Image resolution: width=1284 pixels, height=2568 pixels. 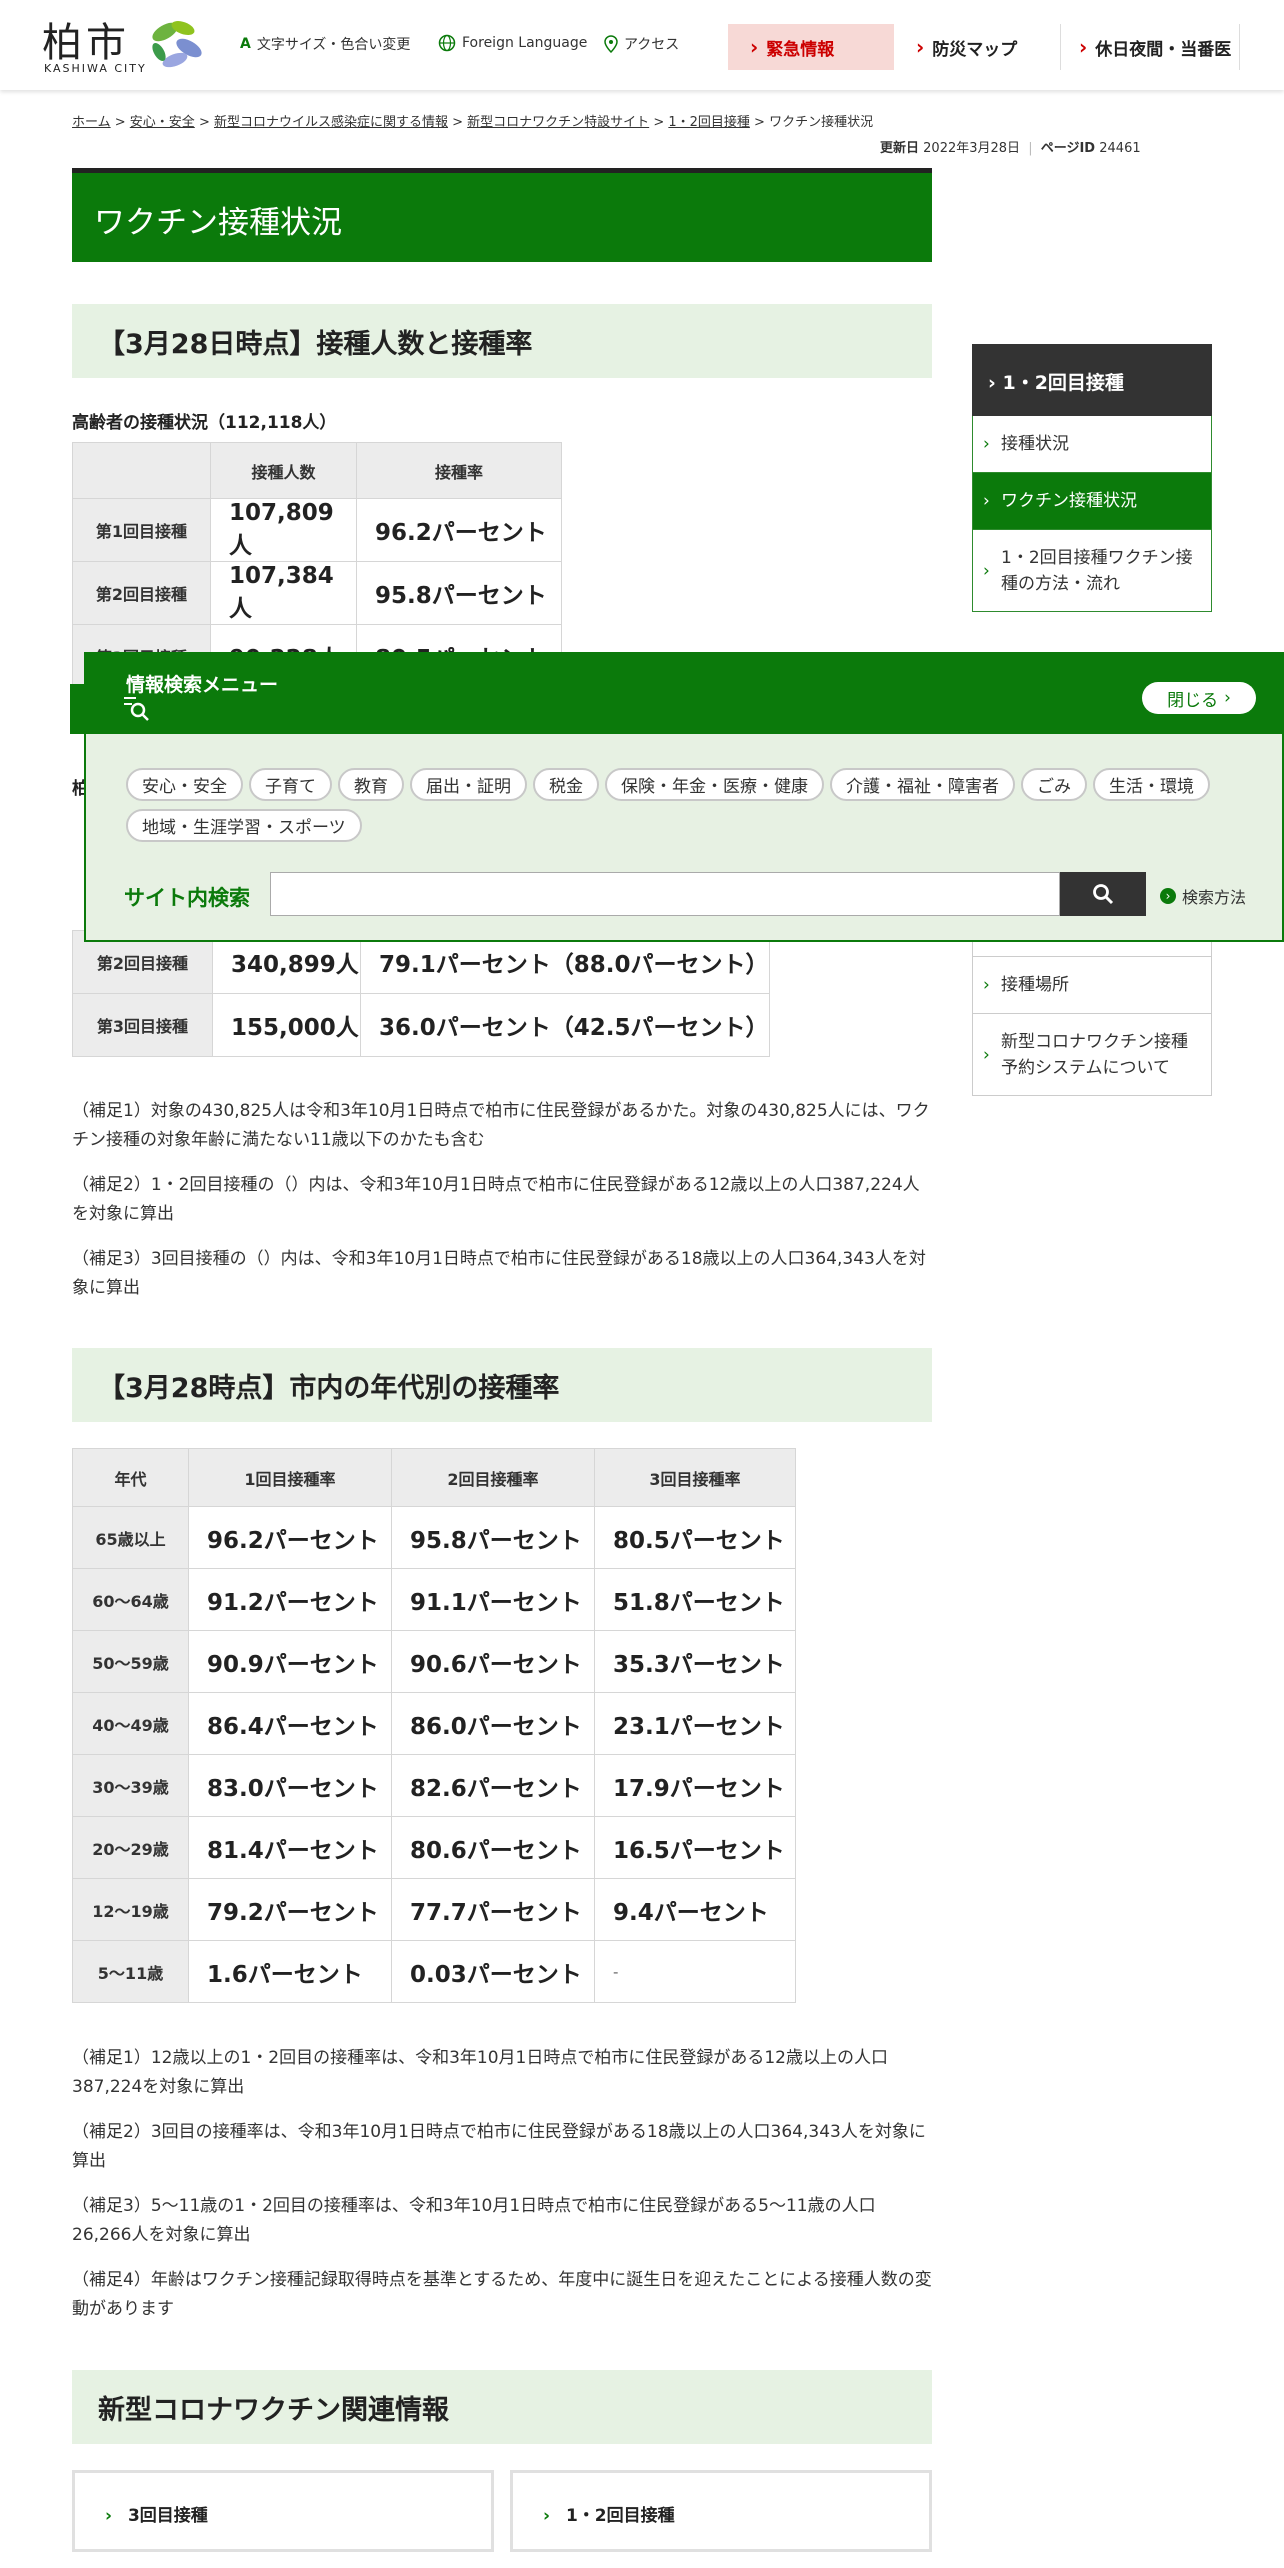 I want to click on table-cell: -, so click(x=695, y=1971).